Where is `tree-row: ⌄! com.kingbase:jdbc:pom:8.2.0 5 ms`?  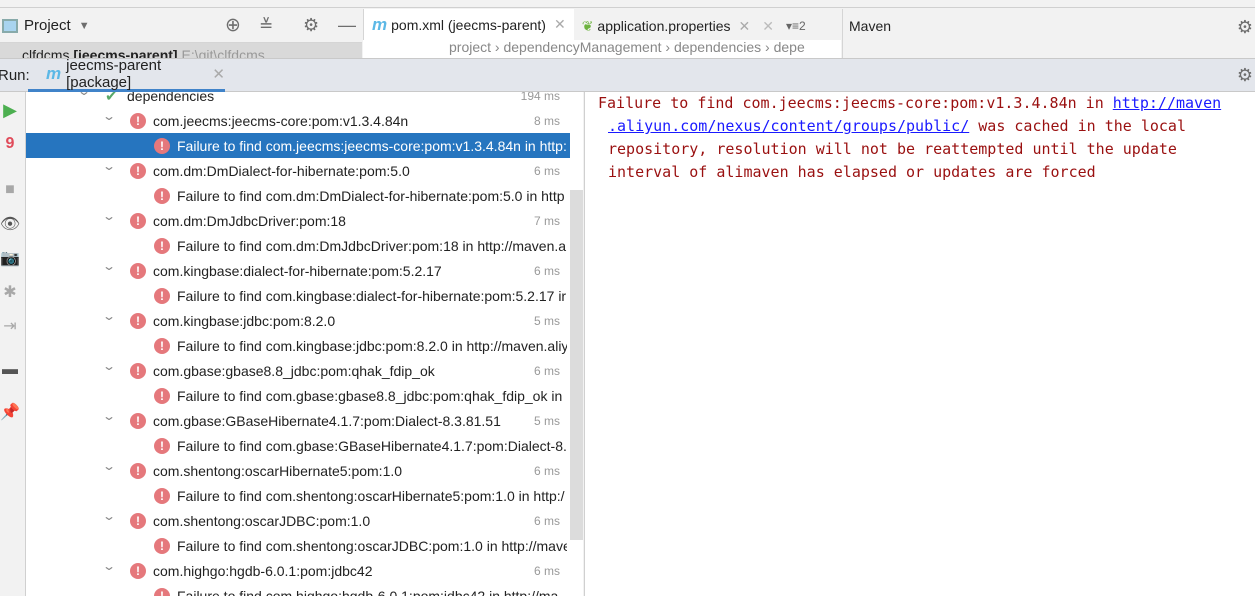 tree-row: ⌄! com.kingbase:jdbc:pom:8.2.0 5 ms is located at coordinates (298, 320).